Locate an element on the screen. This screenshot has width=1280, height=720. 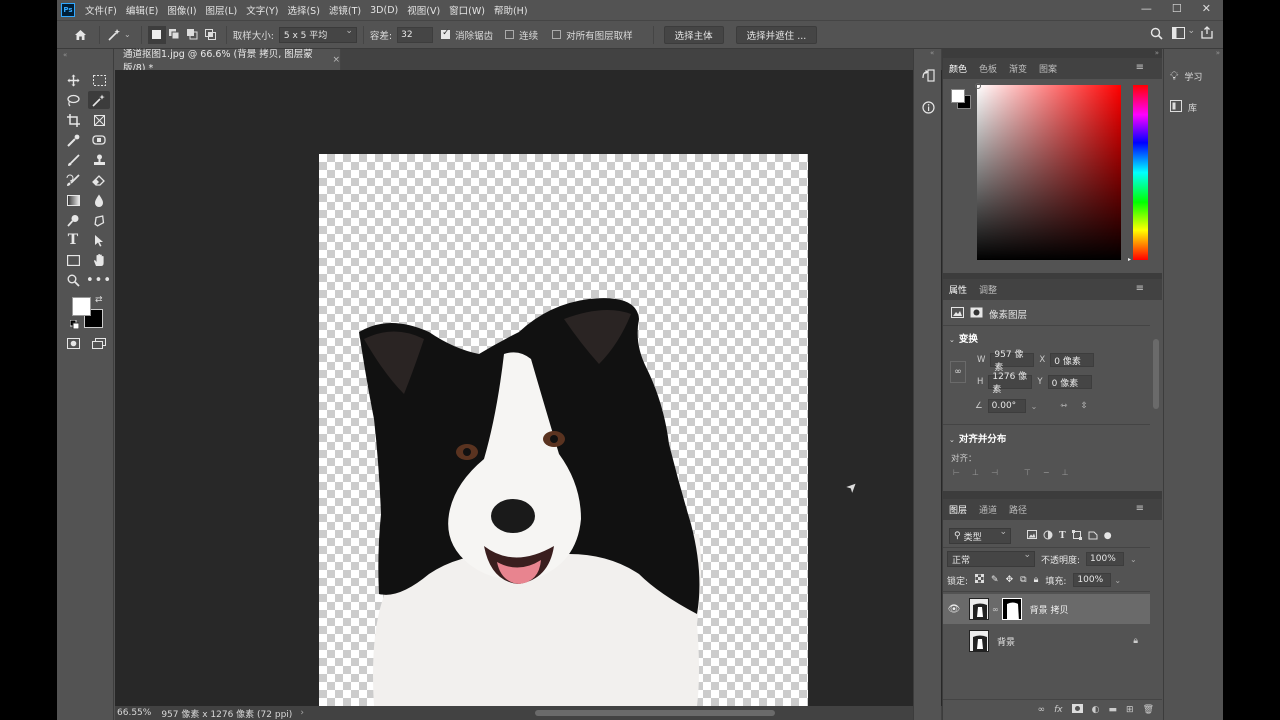
transform-section: ⌄ 变换 is located at coordinates (963, 338).